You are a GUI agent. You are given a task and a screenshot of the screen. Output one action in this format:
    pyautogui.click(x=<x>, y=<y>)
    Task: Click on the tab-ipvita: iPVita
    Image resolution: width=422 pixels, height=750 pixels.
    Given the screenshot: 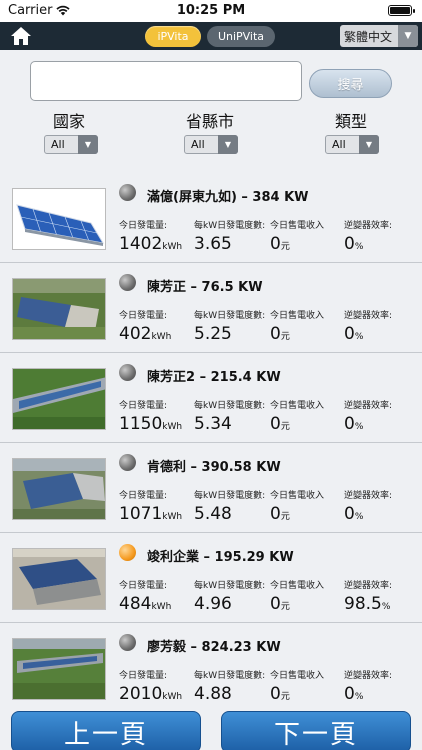 What is the action you would take?
    pyautogui.click(x=173, y=36)
    